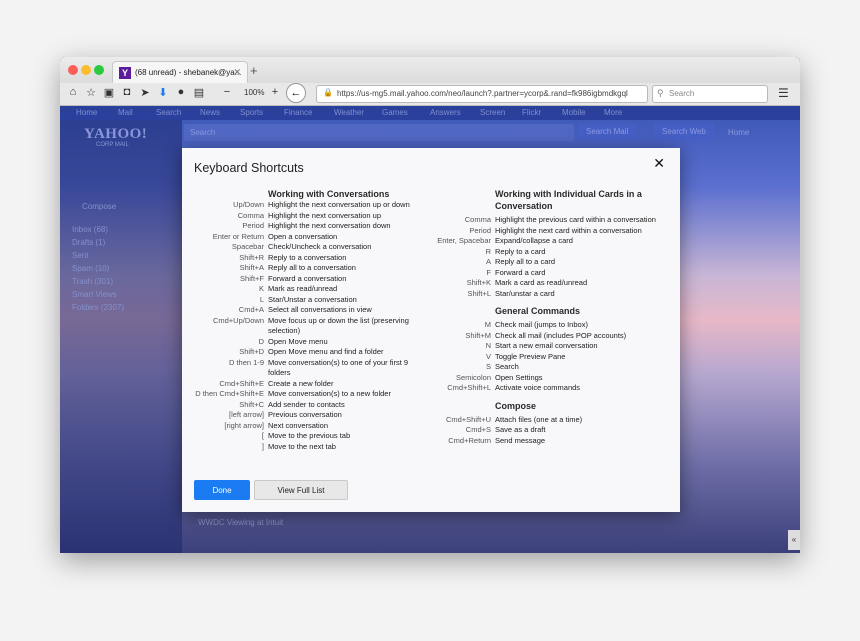 Image resolution: width=860 pixels, height=641 pixels. I want to click on shortcut-row: Cmd+Shift+E Create a new folder, so click(306, 384).